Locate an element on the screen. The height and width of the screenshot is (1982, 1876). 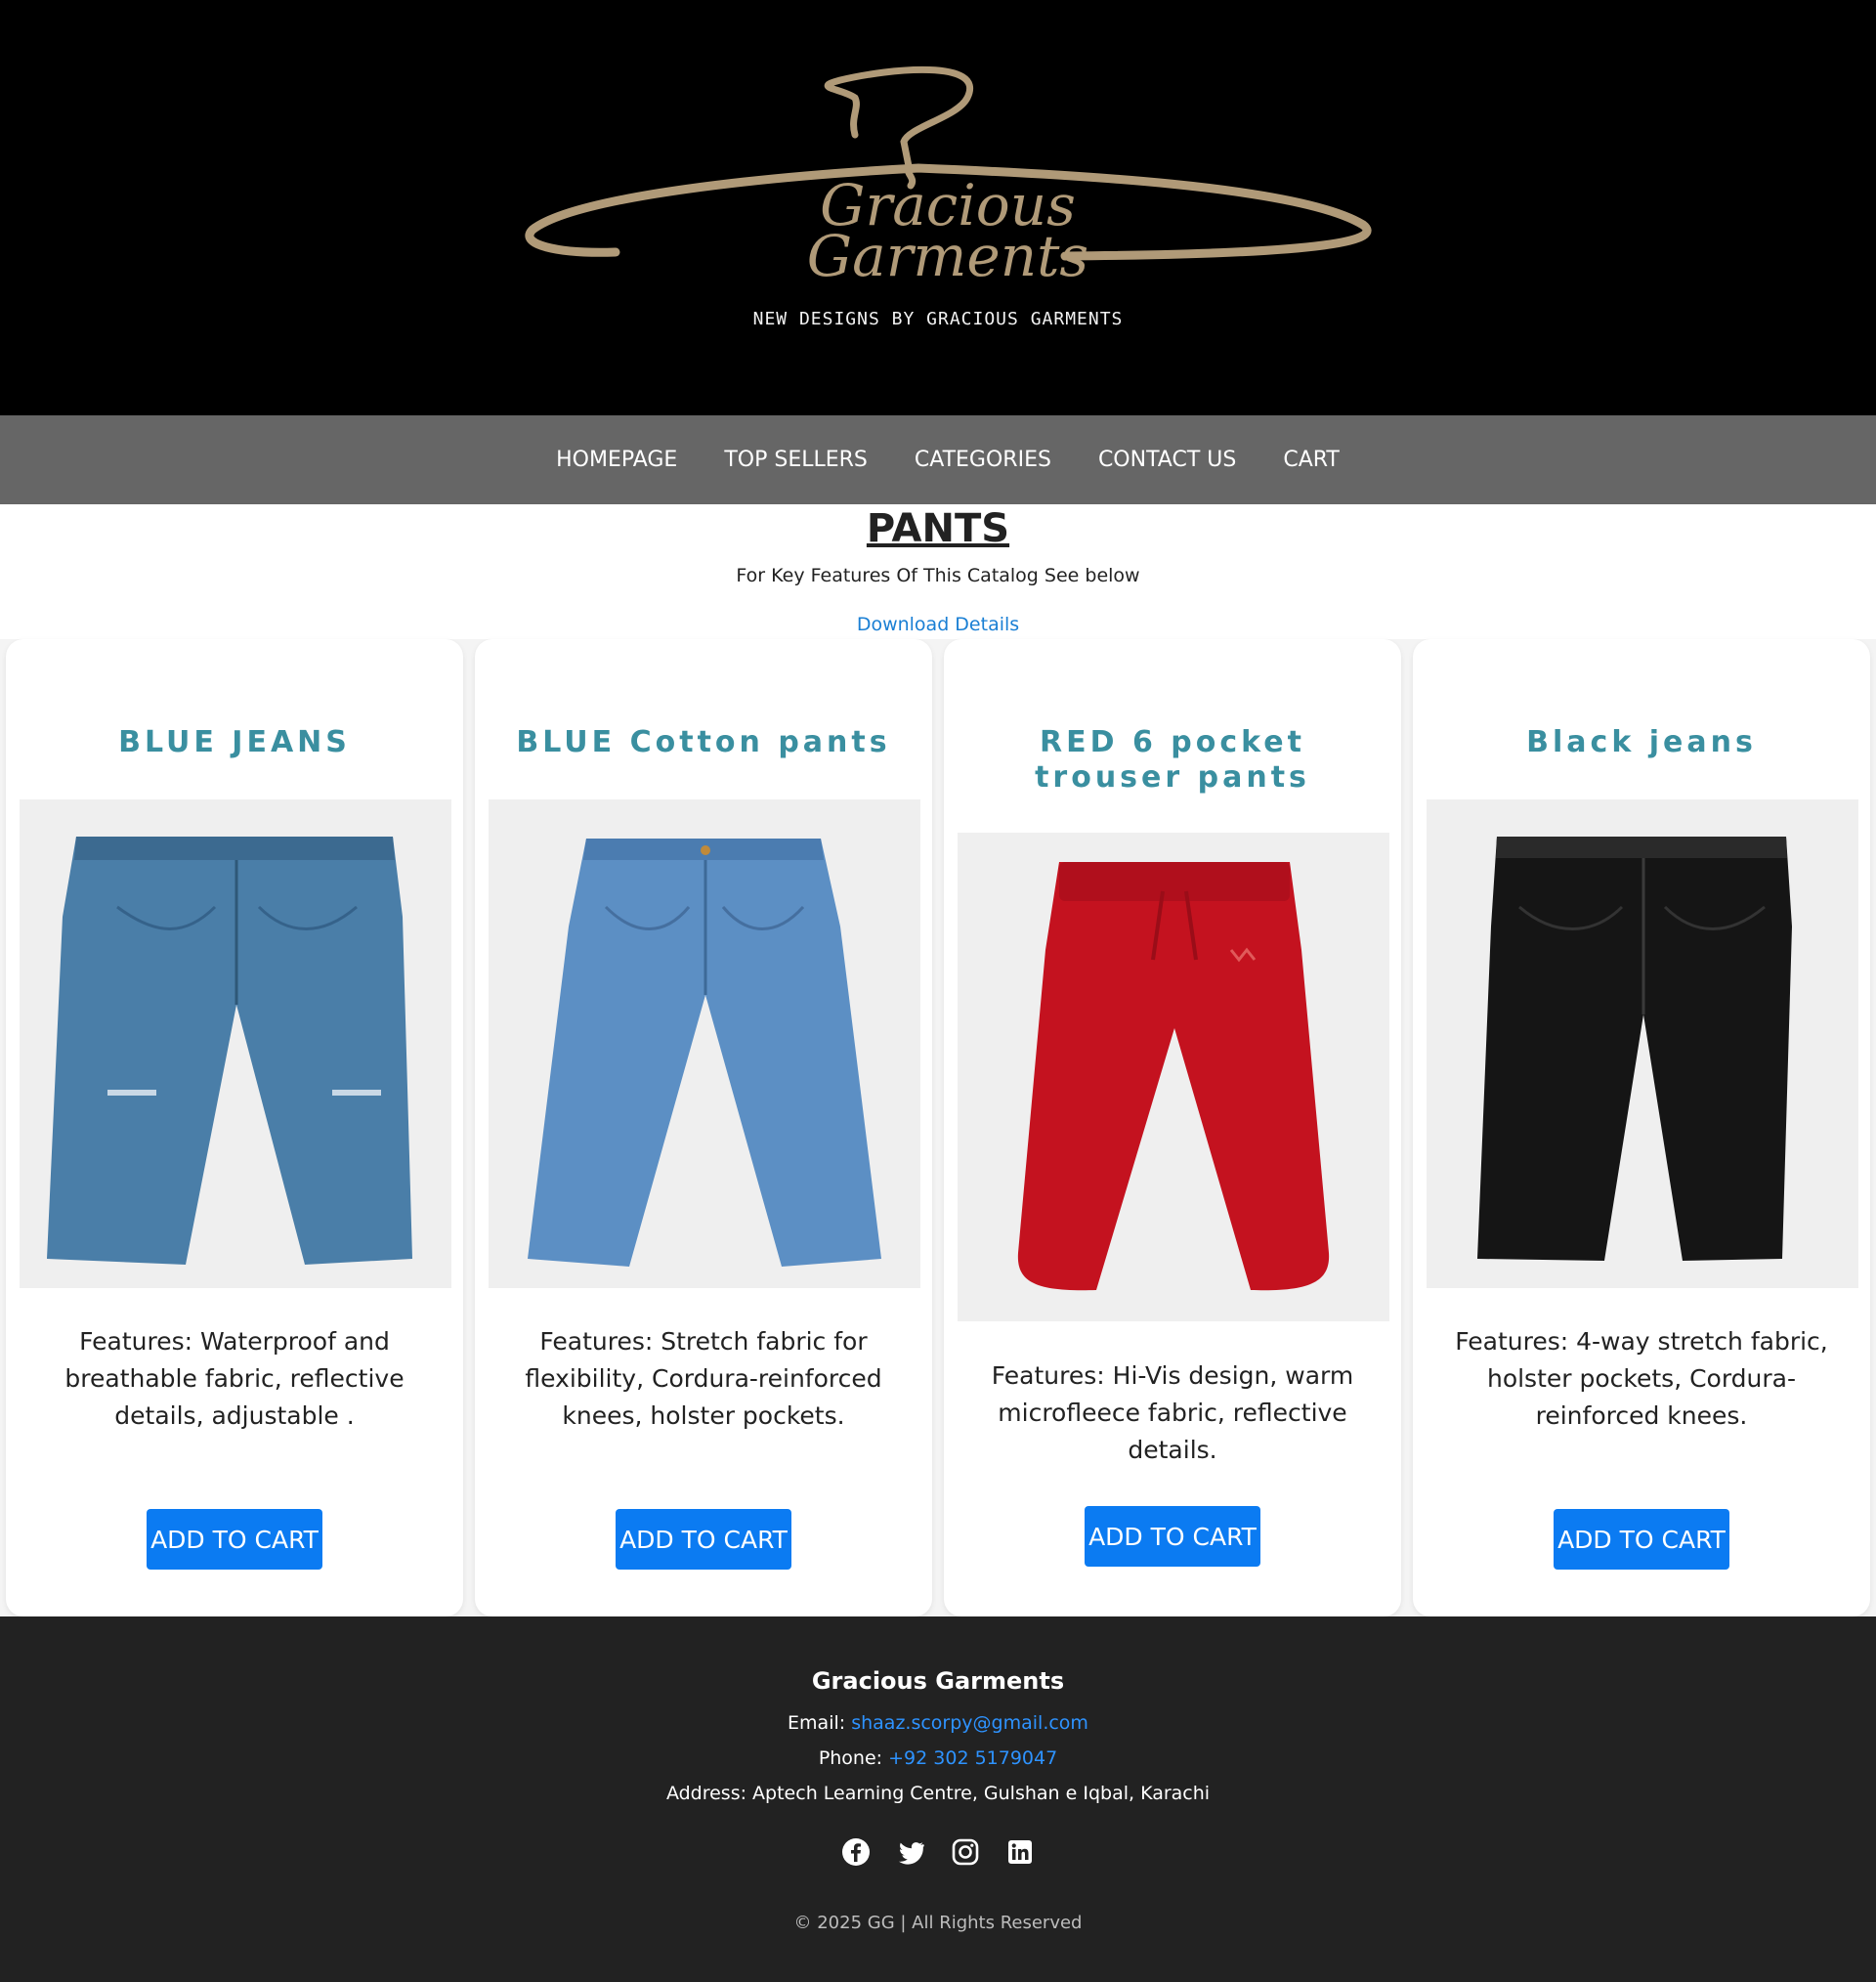
product-title: RED 6 pocket trouser pants is located at coordinates (1172, 760).